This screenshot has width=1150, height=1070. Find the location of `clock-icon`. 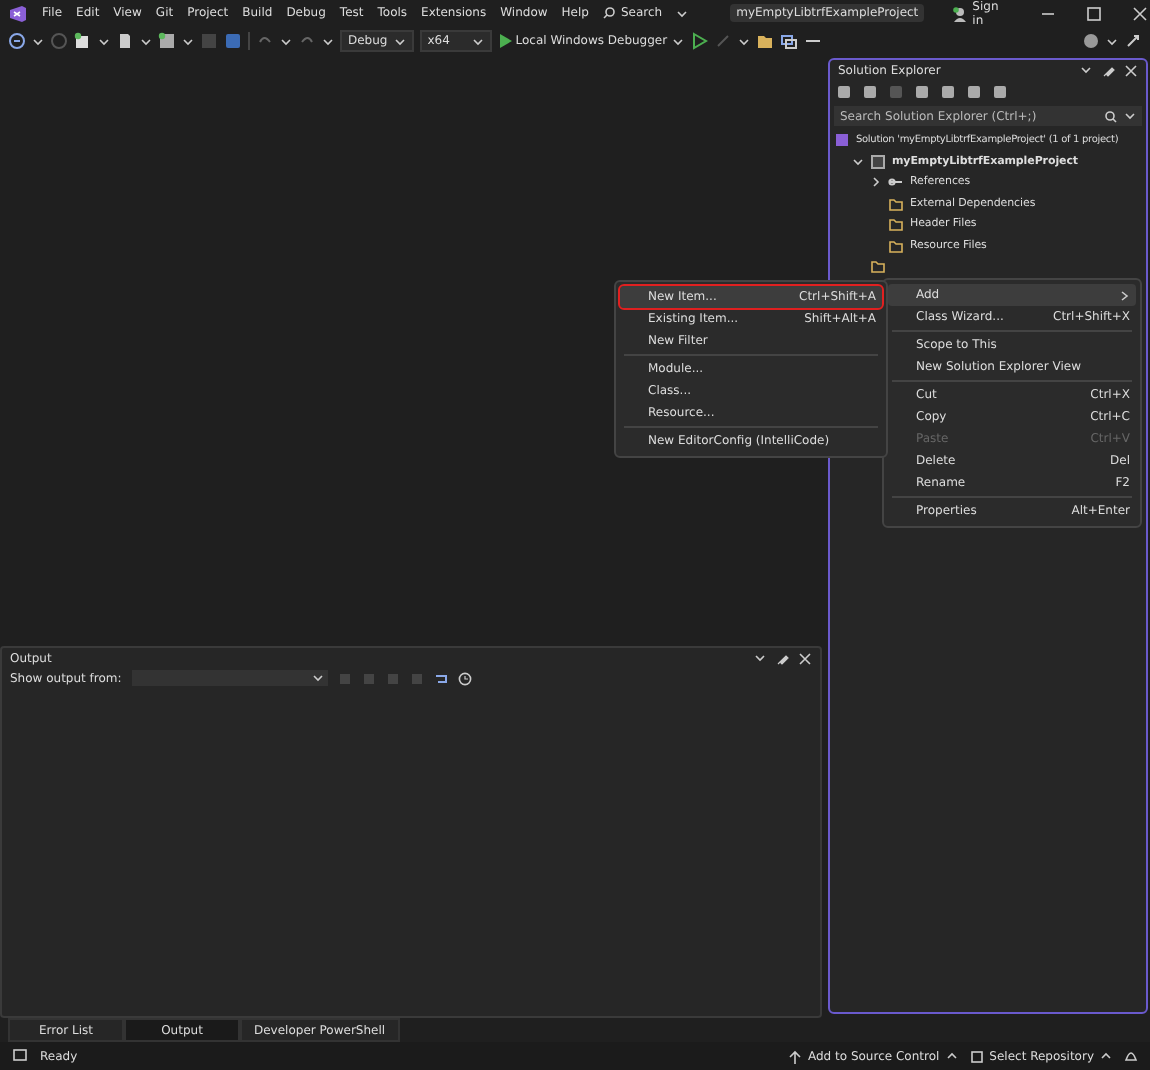

clock-icon is located at coordinates (464, 678).